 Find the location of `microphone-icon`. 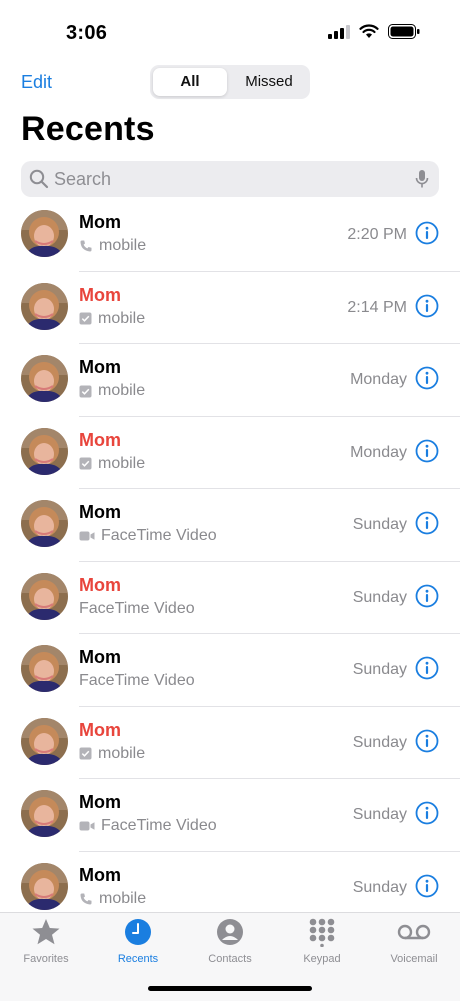

microphone-icon is located at coordinates (422, 179).